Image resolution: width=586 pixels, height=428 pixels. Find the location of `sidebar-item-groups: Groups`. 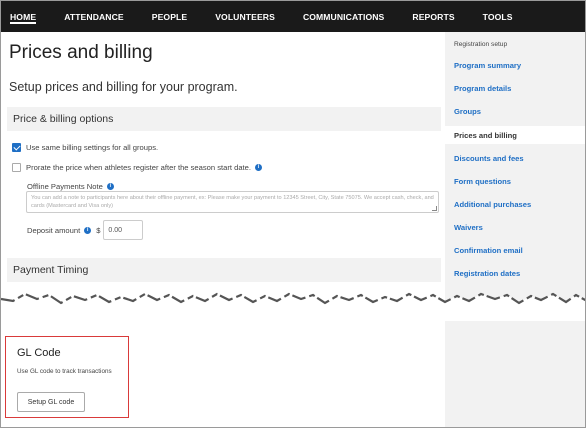

sidebar-item-groups: Groups is located at coordinates (515, 111).